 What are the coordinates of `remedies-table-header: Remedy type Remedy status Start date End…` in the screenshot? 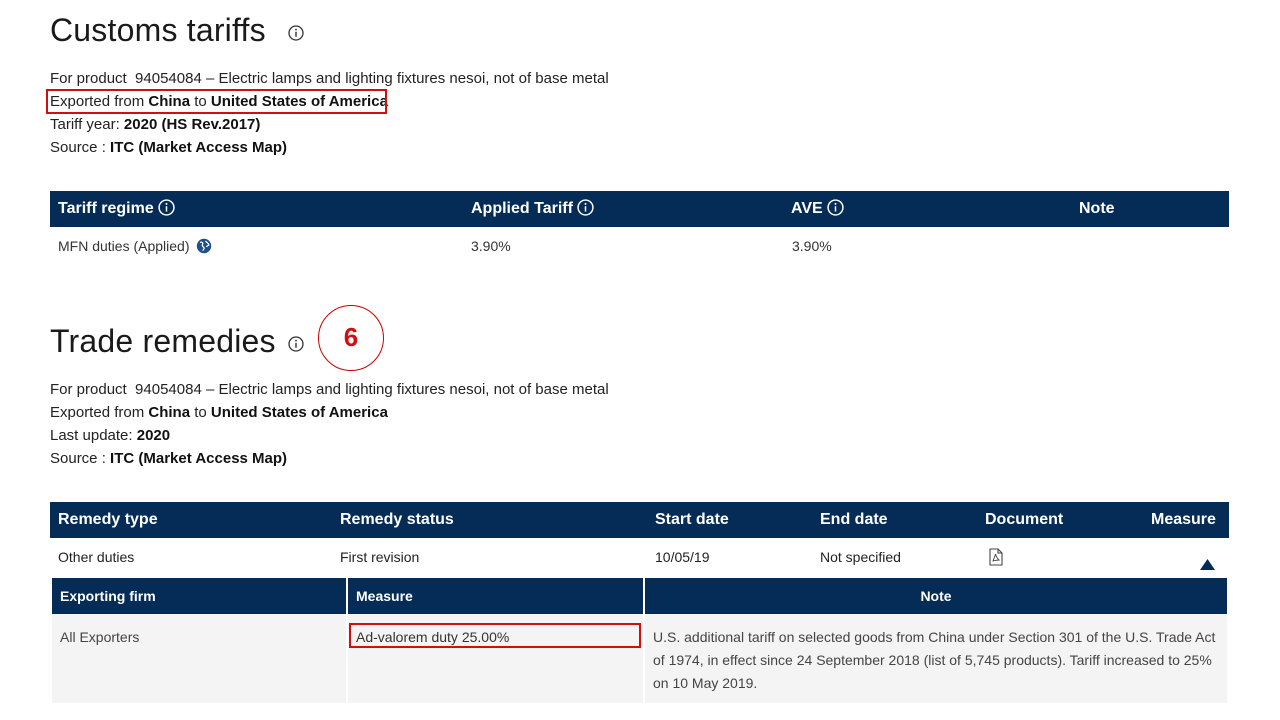 It's located at (639, 520).